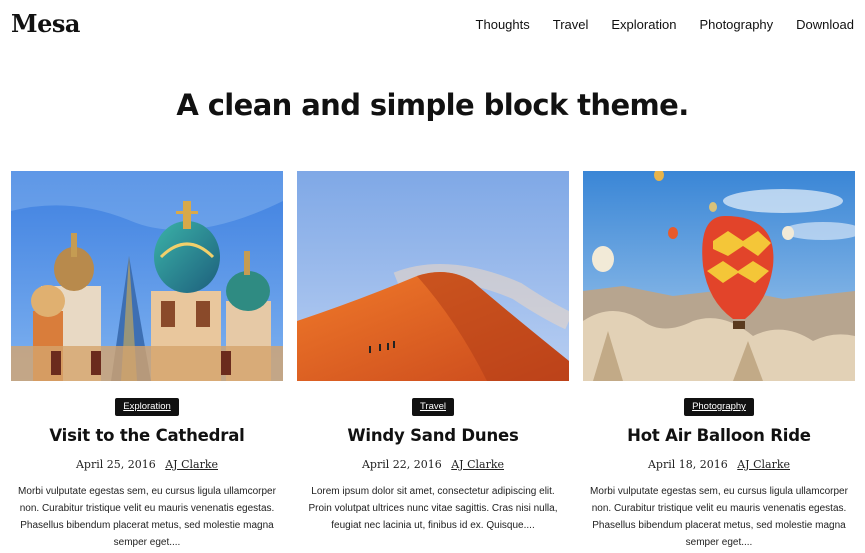 The image size is (865, 553). What do you see at coordinates (736, 24) in the screenshot?
I see `nav-item-photography: Photography` at bounding box center [736, 24].